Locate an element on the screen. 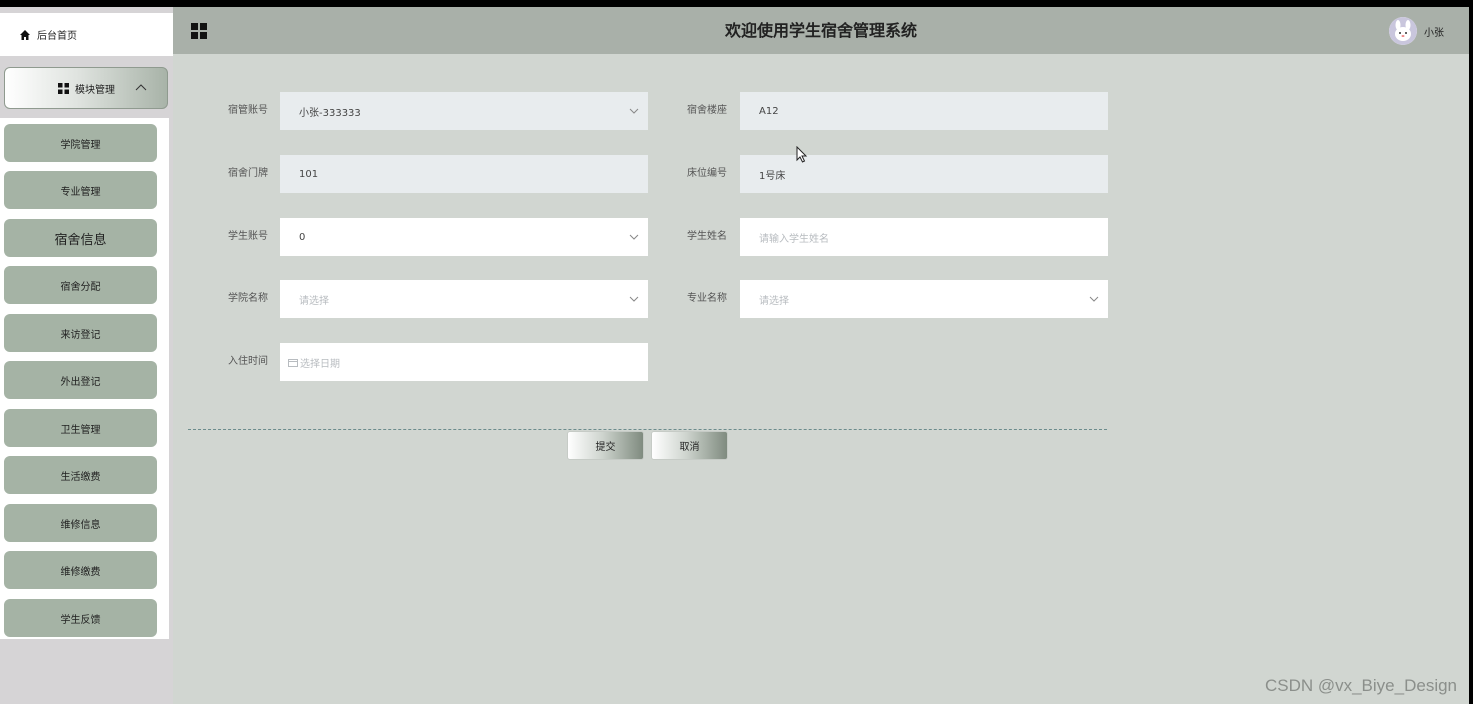 The image size is (1473, 704). sidebar-item-outing: 外出登记 is located at coordinates (80, 380).